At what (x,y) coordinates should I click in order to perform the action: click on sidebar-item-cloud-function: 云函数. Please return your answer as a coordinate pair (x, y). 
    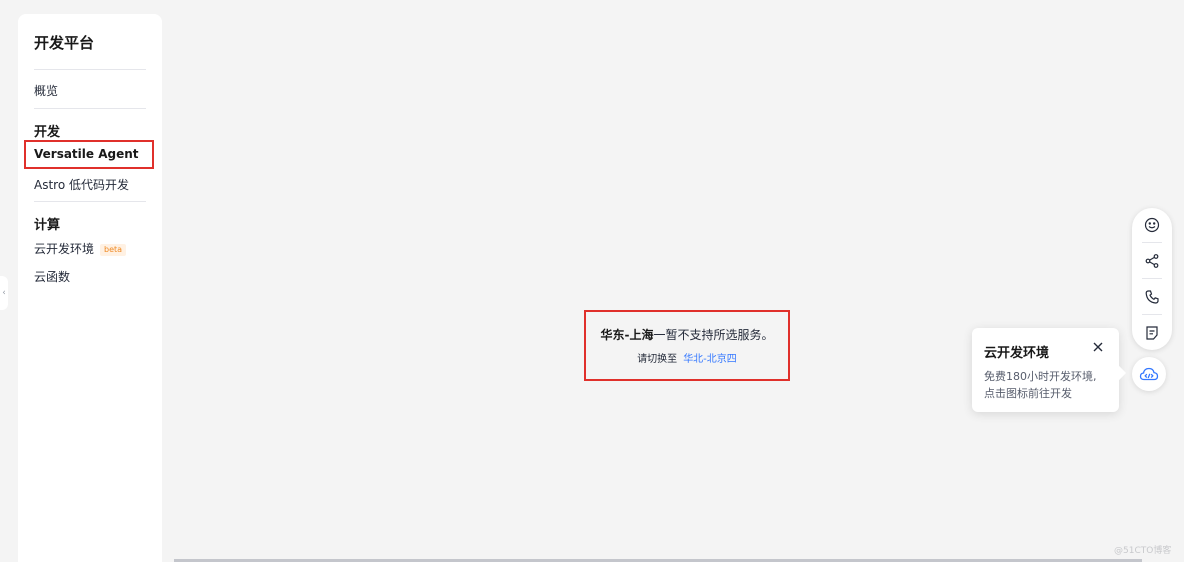
    Looking at the image, I should click on (52, 276).